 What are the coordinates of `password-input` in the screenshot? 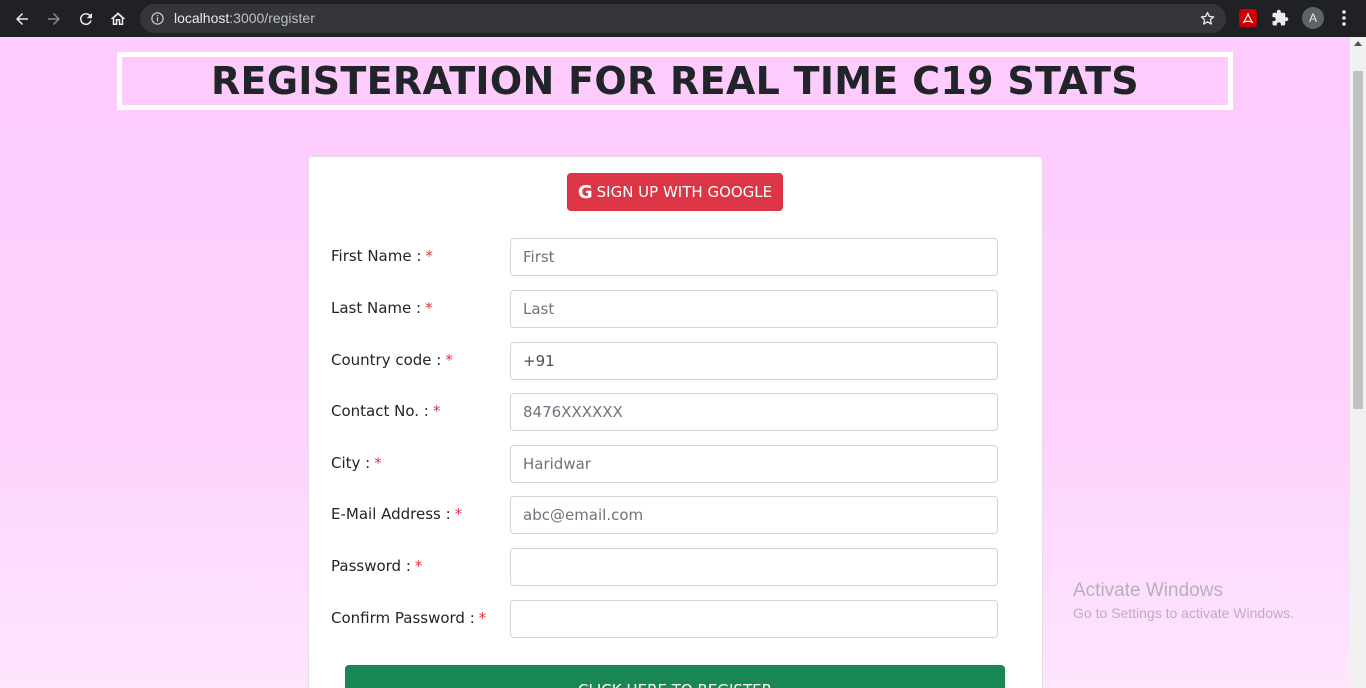 It's located at (754, 567).